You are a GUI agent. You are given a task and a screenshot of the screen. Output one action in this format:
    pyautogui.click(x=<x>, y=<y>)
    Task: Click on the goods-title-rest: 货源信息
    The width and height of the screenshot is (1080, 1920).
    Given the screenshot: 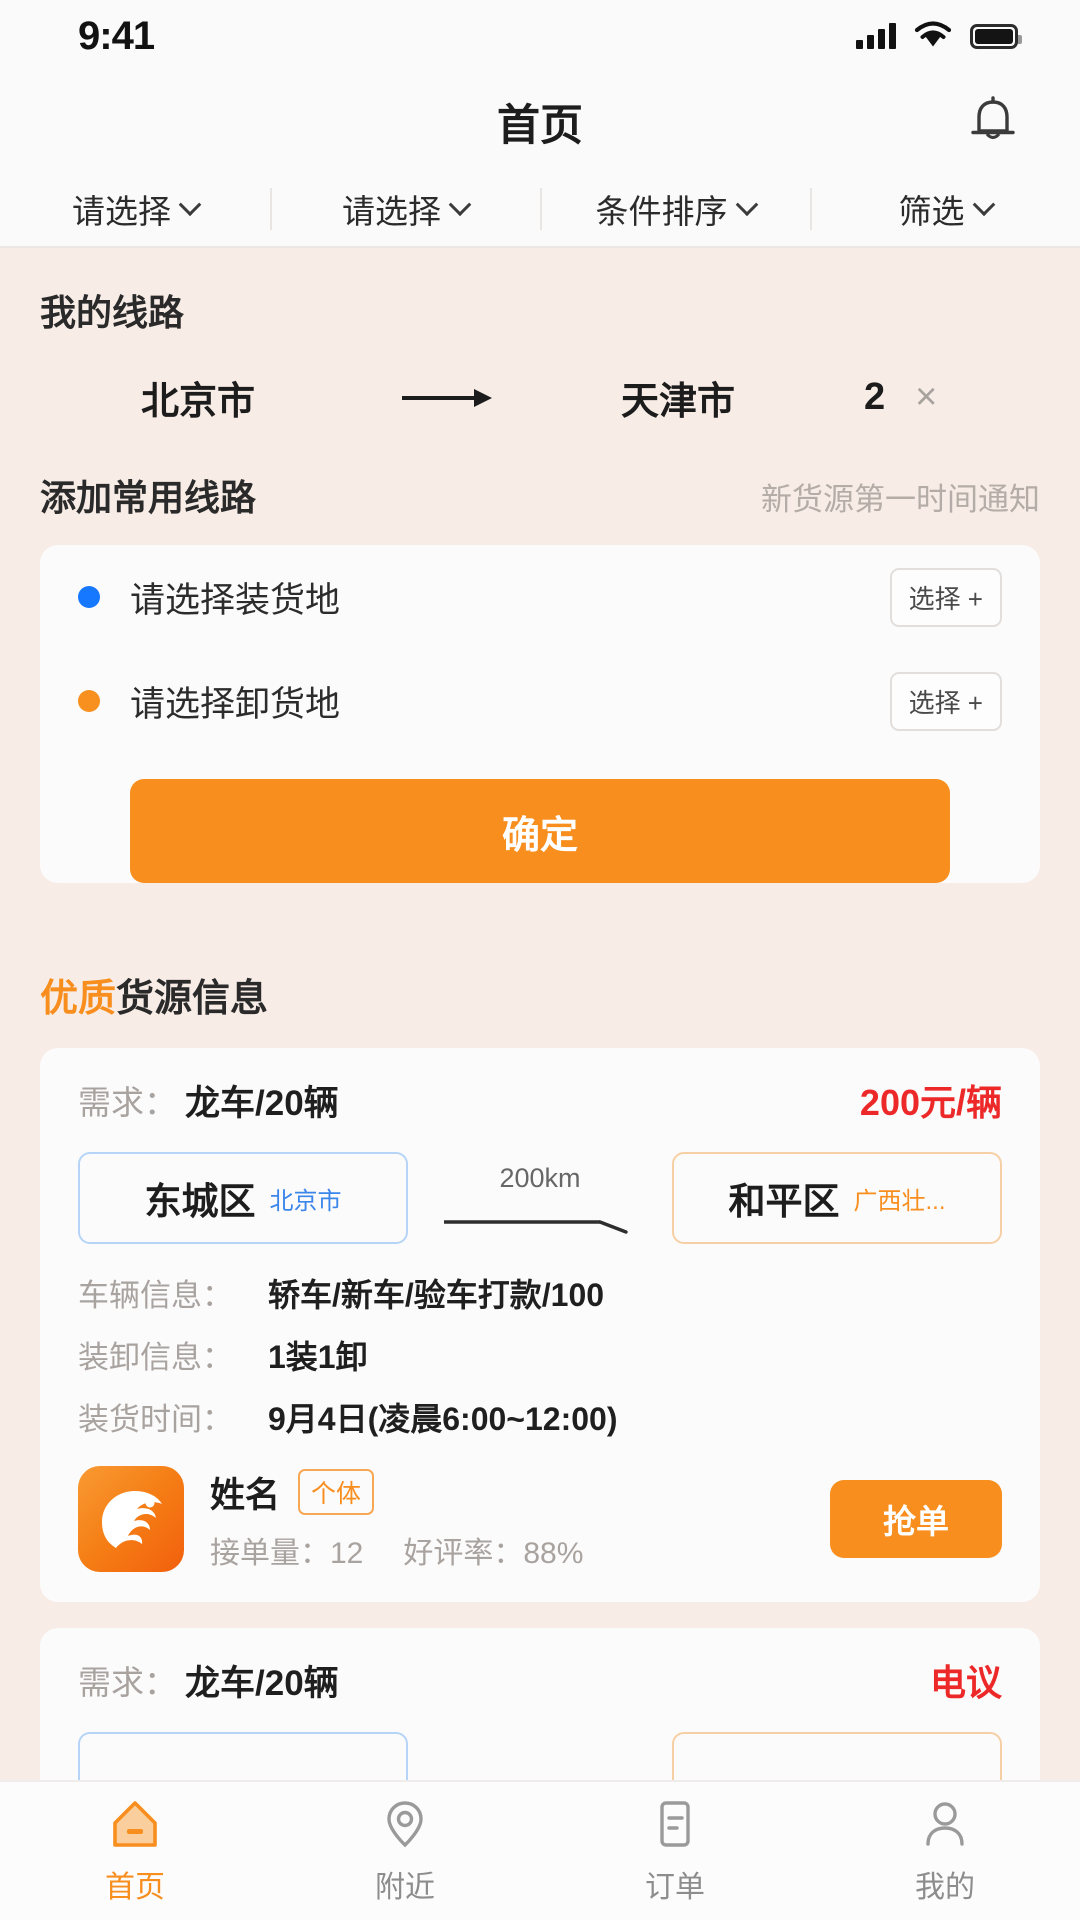 What is the action you would take?
    pyautogui.click(x=192, y=999)
    